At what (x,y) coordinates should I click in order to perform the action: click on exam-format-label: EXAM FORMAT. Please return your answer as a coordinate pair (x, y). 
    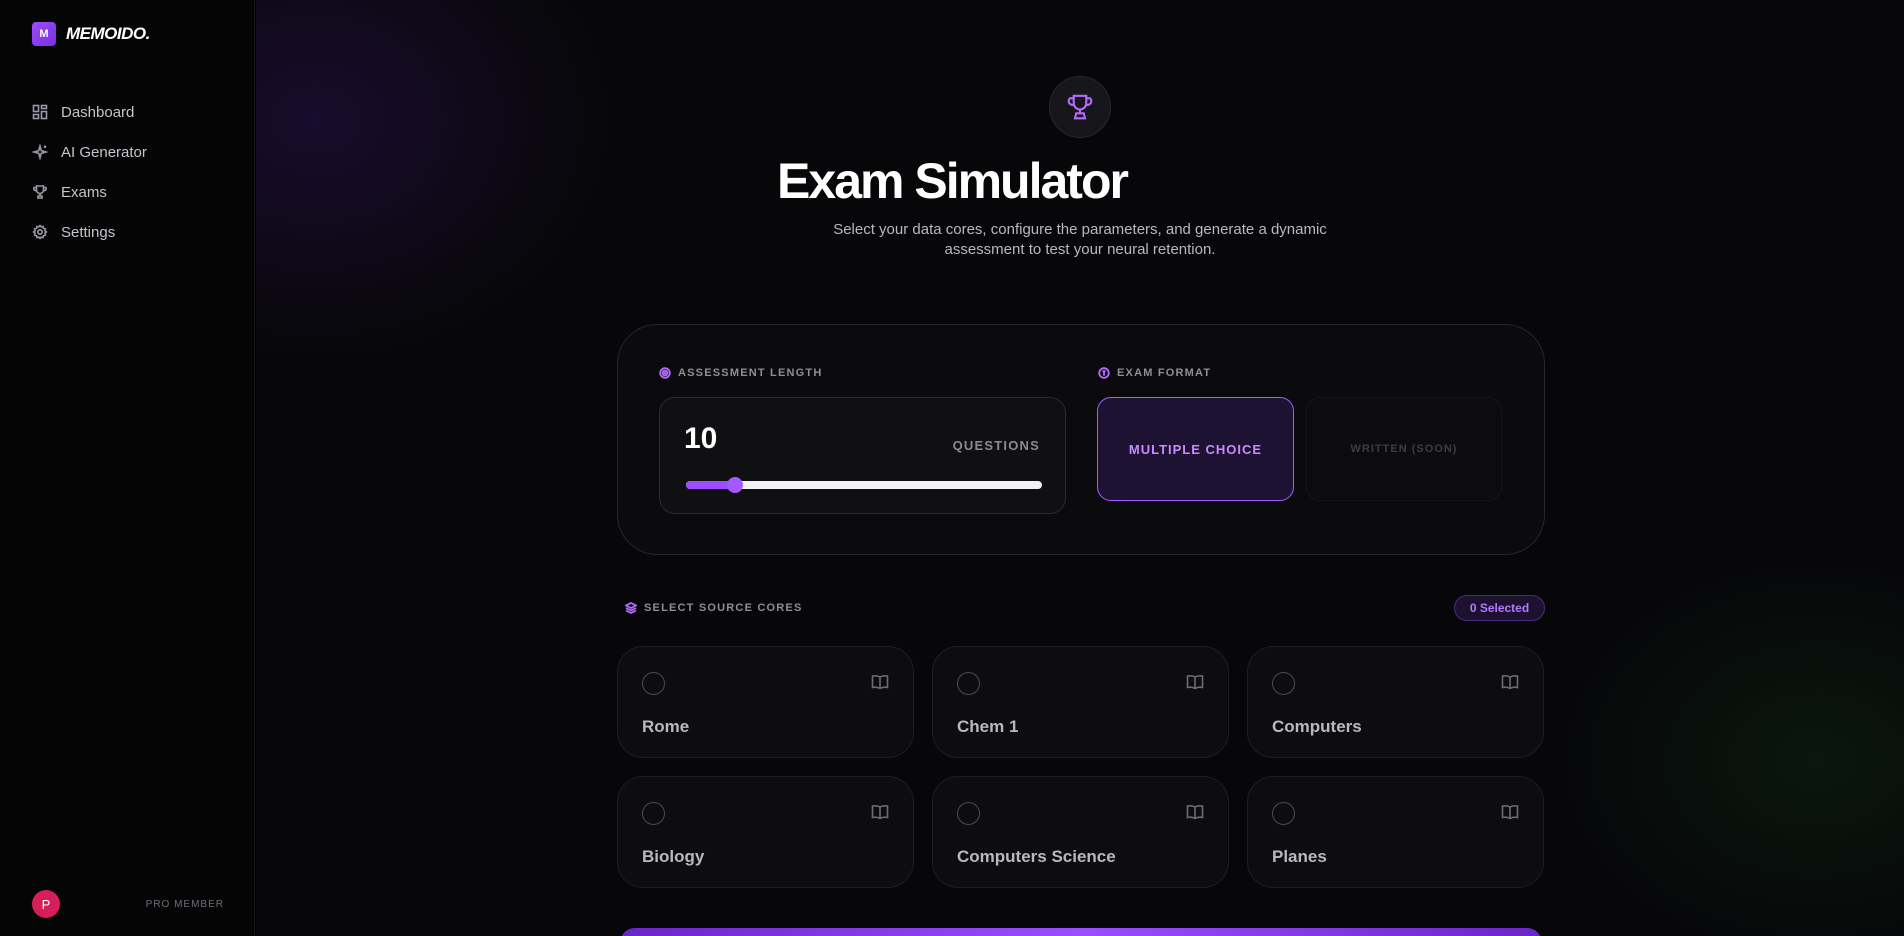
    Looking at the image, I should click on (1154, 373).